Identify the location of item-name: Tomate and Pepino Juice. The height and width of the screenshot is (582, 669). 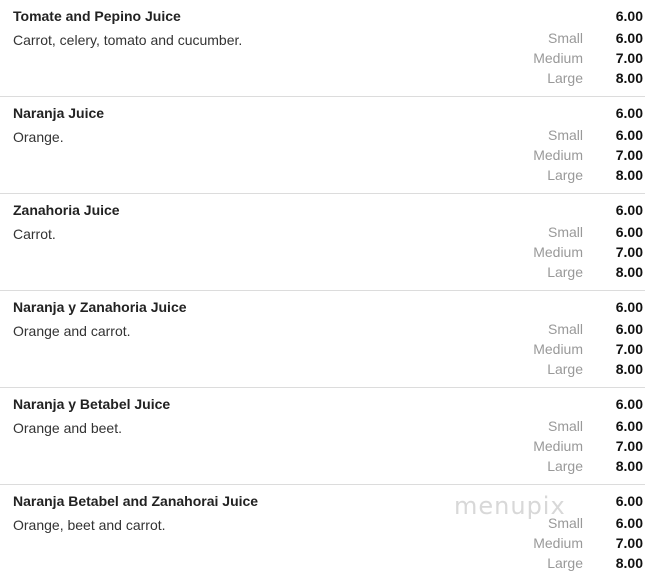
(97, 16).